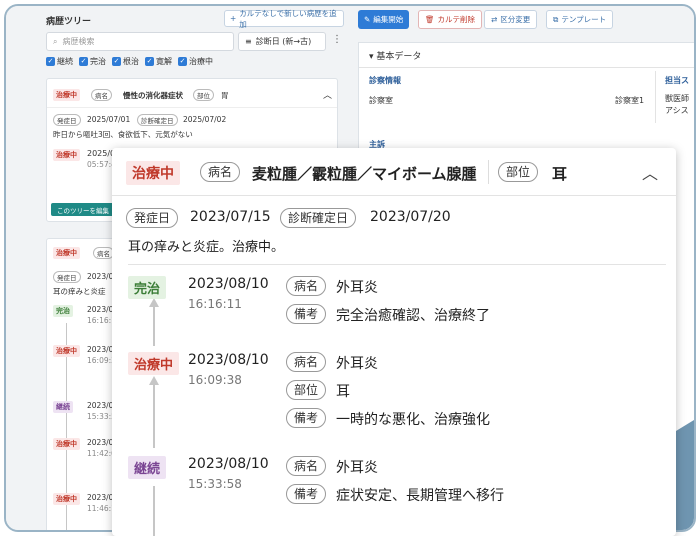 The width and height of the screenshot is (700, 536). What do you see at coordinates (59, 61) in the screenshot?
I see `filter-continue: ✓ 継続` at bounding box center [59, 61].